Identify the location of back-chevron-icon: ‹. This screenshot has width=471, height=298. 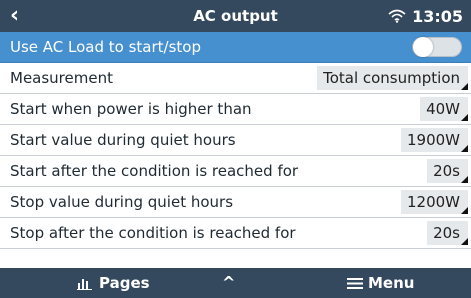
(14, 16).